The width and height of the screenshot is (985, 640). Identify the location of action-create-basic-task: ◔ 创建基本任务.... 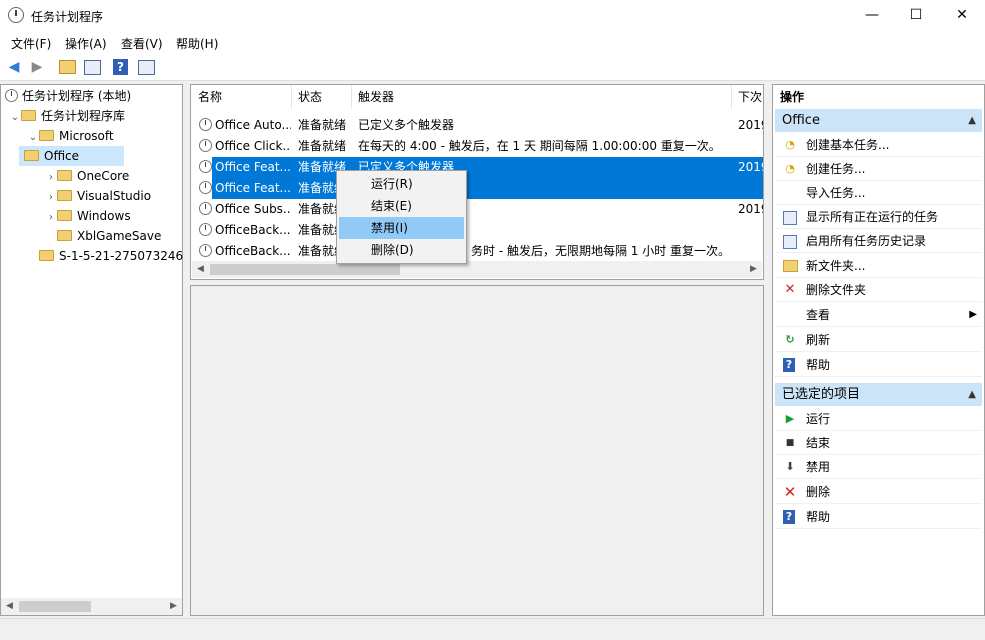
(878, 145).